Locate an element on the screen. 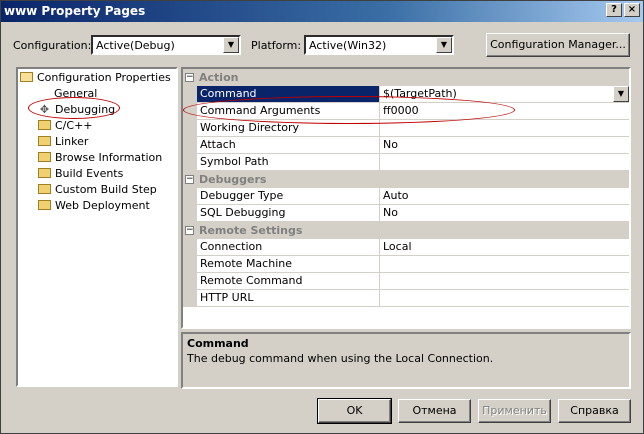 Image resolution: width=644 pixels, height=434 pixels. configuration-label: Configuration: is located at coordinates (52, 45).